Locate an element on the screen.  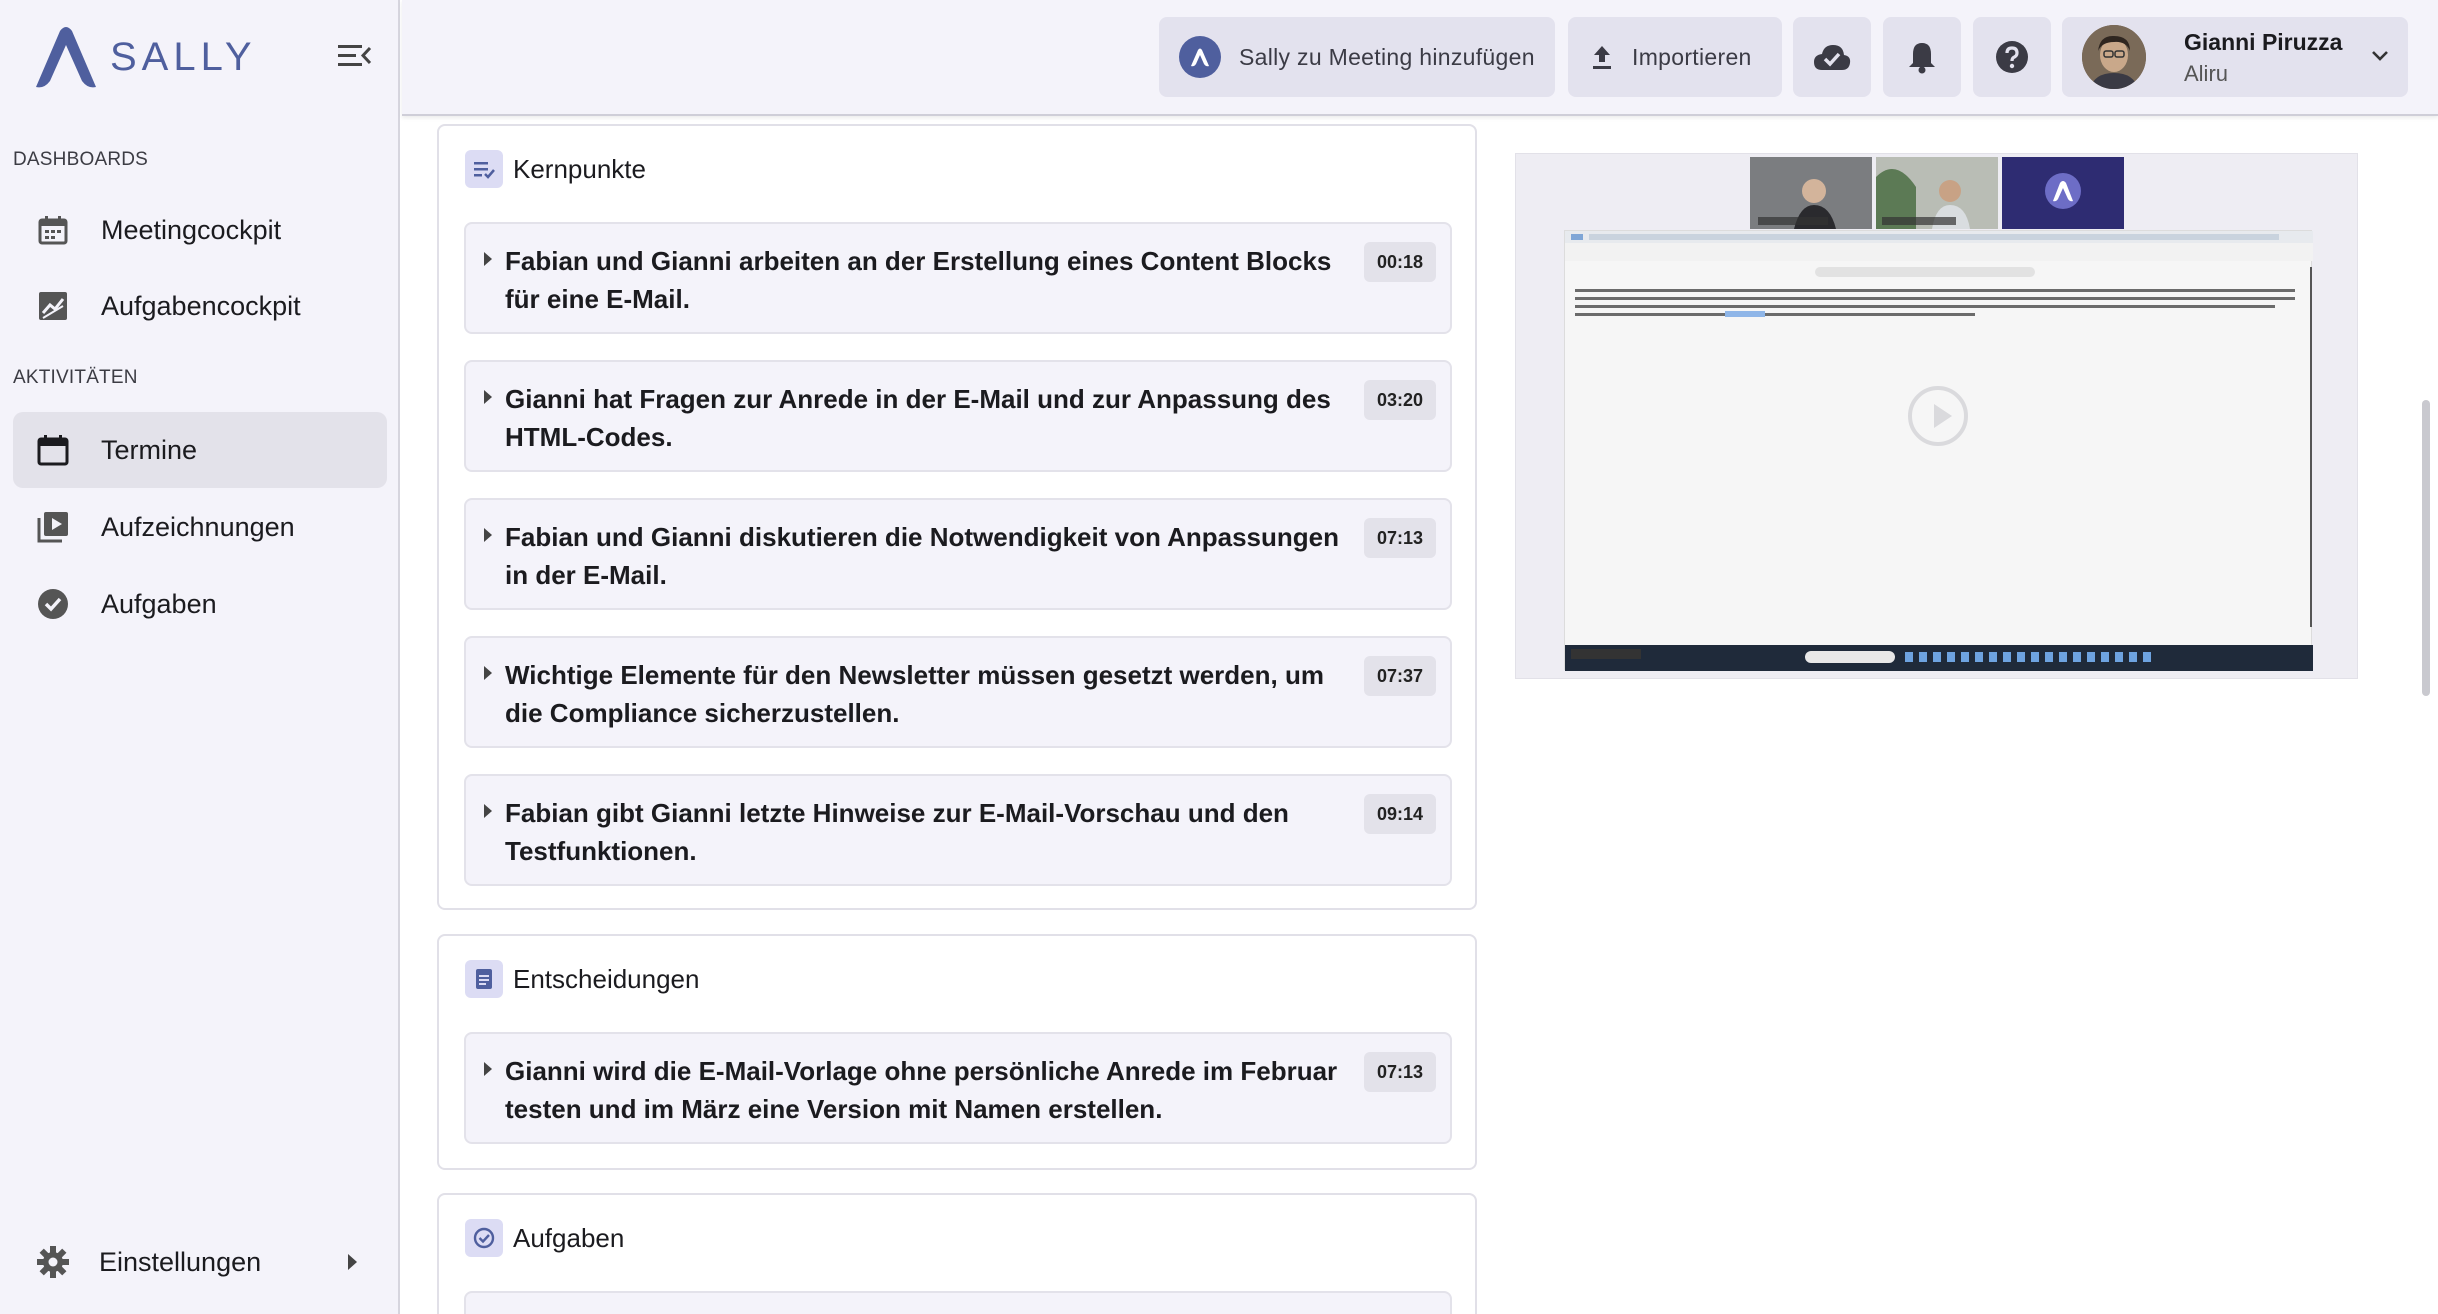
video-library-icon is located at coordinates (53, 527).